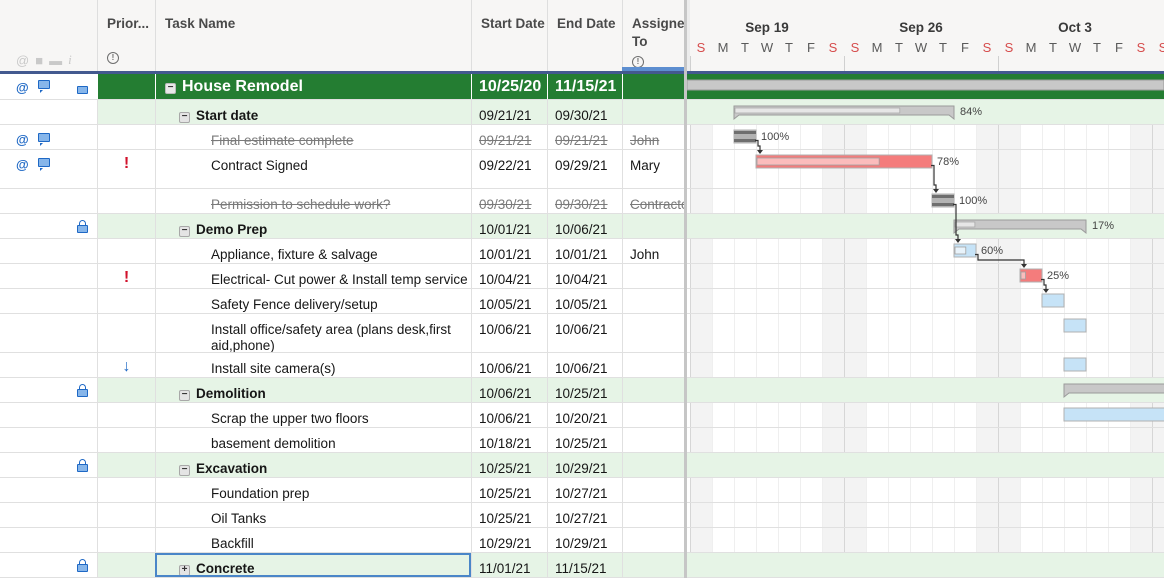  What do you see at coordinates (39, 60) in the screenshot?
I see `comment-icon: ■` at bounding box center [39, 60].